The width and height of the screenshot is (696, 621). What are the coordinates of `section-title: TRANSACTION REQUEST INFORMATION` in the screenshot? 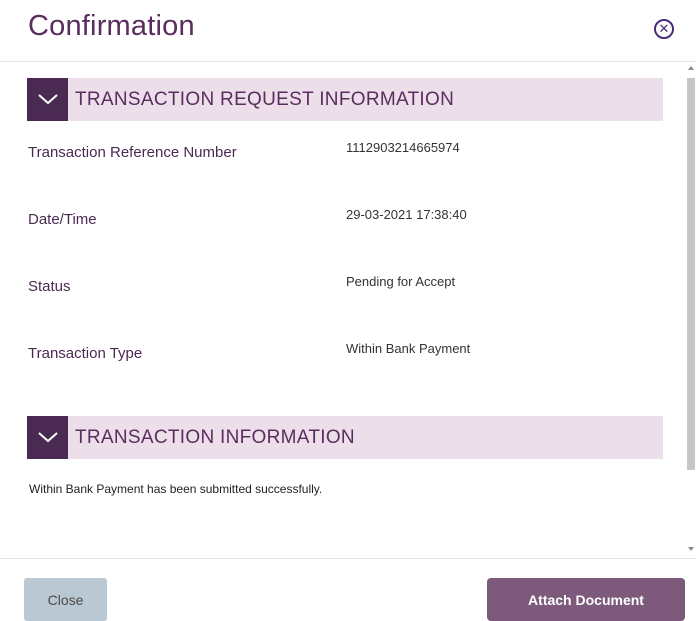 It's located at (265, 99).